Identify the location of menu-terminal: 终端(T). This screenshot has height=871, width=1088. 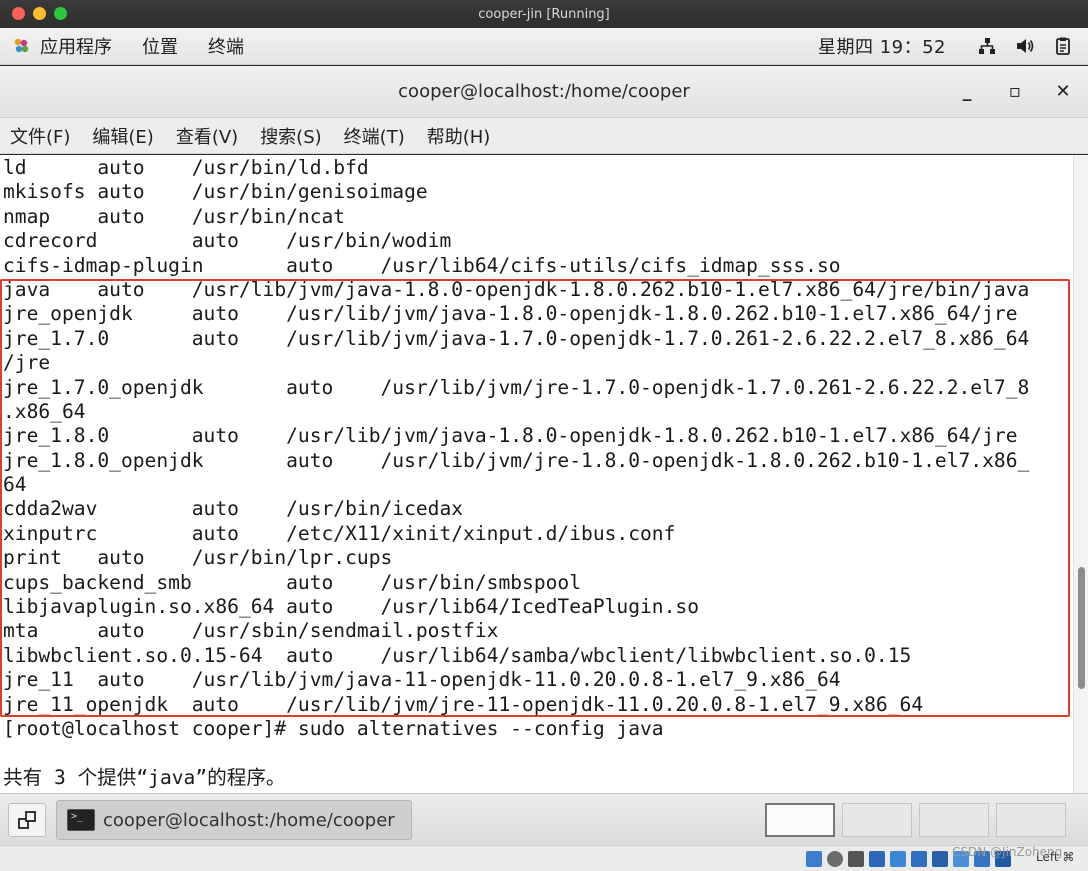
(374, 136).